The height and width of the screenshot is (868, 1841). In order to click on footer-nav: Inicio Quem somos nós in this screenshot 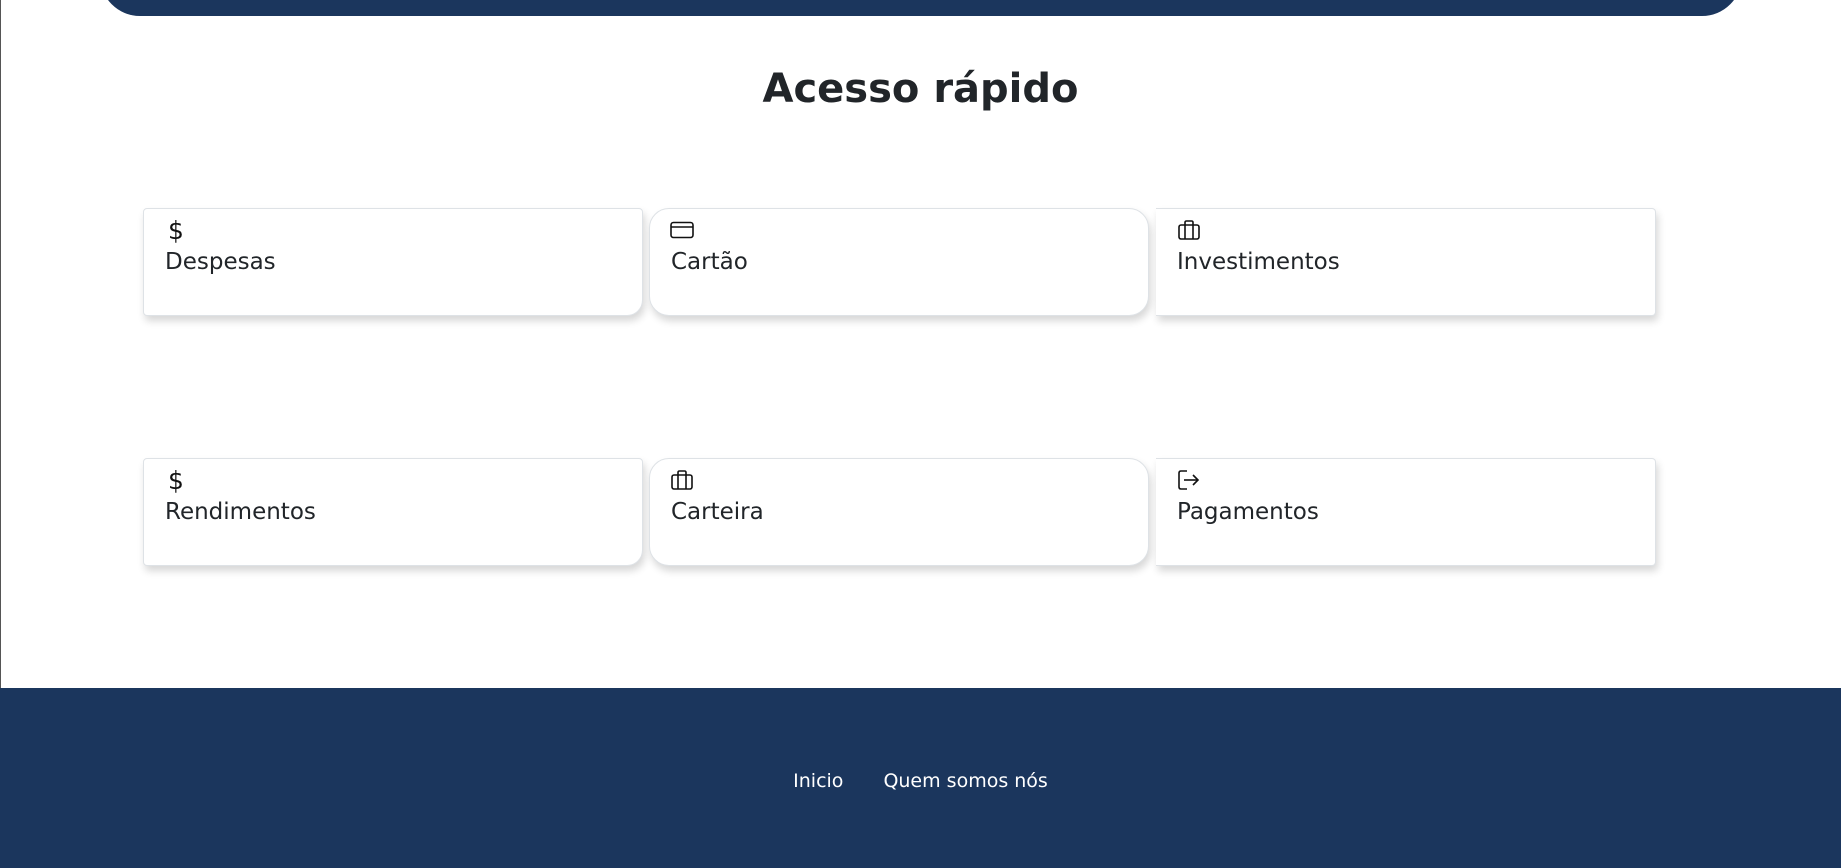, I will do `click(920, 781)`.